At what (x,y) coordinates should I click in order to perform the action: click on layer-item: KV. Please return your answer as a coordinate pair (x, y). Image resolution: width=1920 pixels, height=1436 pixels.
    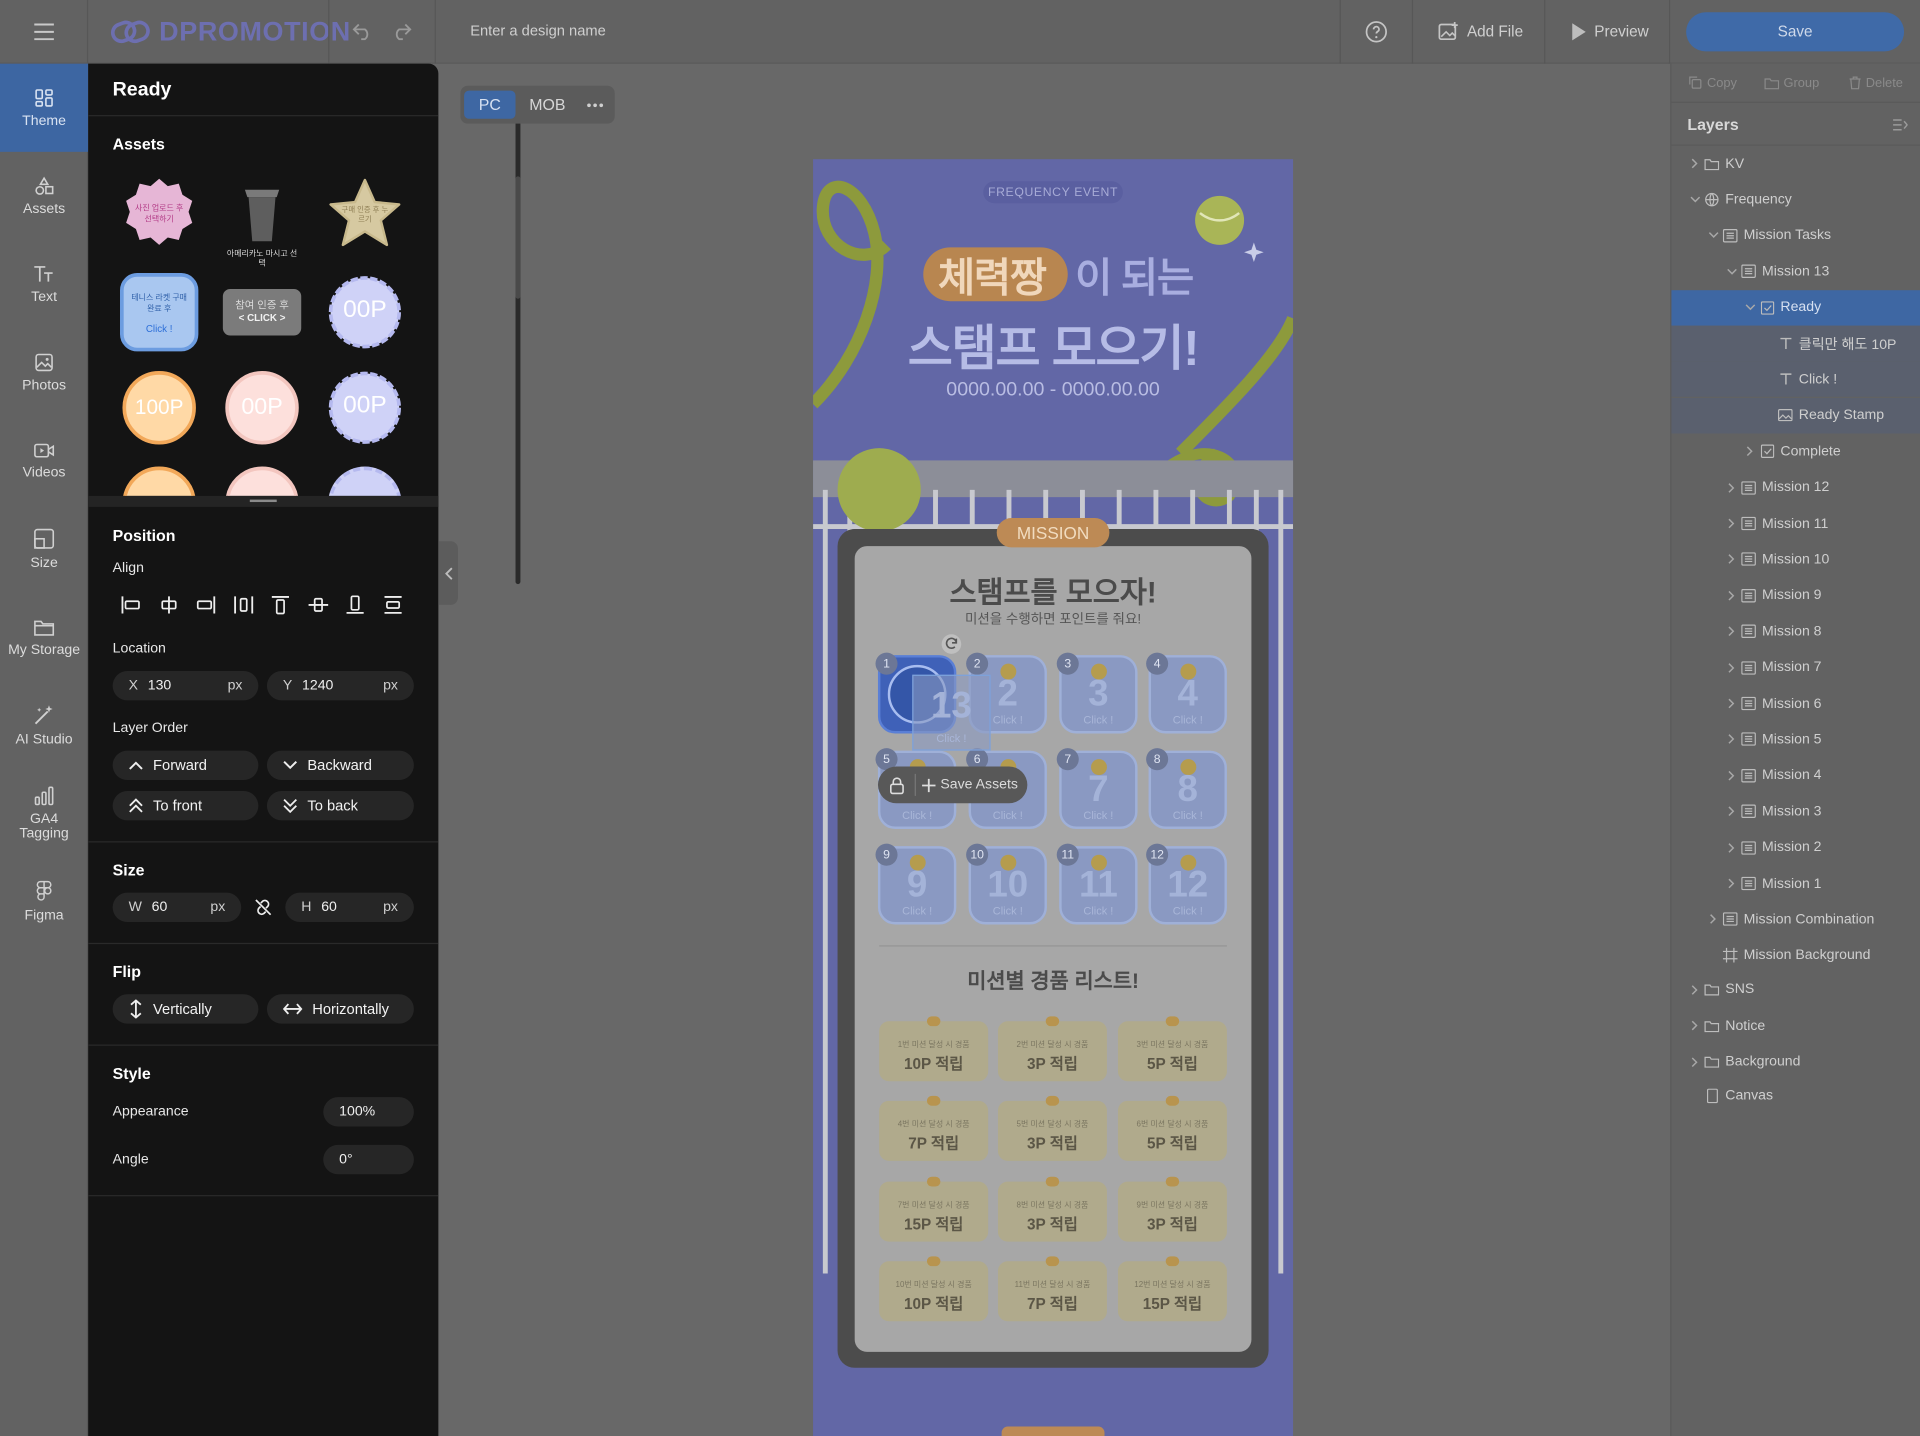
    Looking at the image, I should click on (1795, 164).